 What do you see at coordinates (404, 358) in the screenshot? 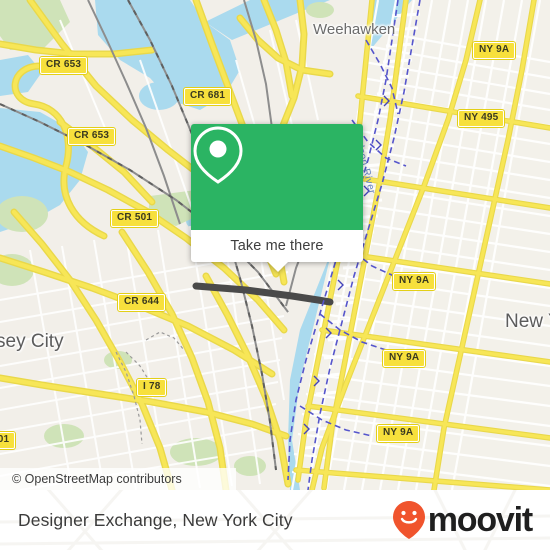
I see `road-shield-ny-9a-lower: NY 9A` at bounding box center [404, 358].